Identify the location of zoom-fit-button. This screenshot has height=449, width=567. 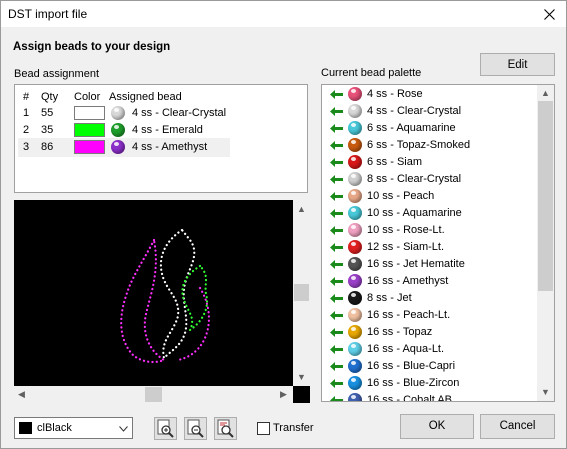
(225, 428).